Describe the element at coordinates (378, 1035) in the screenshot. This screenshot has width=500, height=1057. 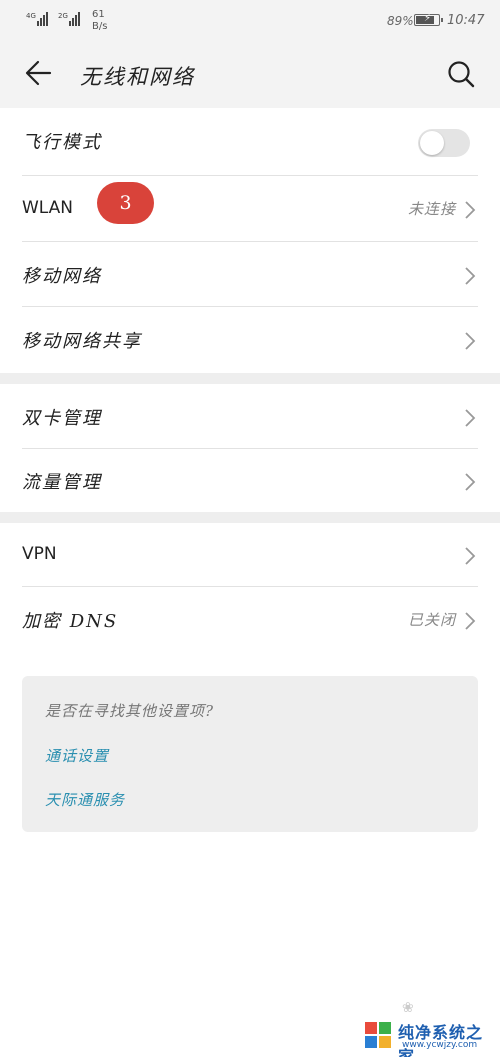
I see `watermark-logo-icon` at that location.